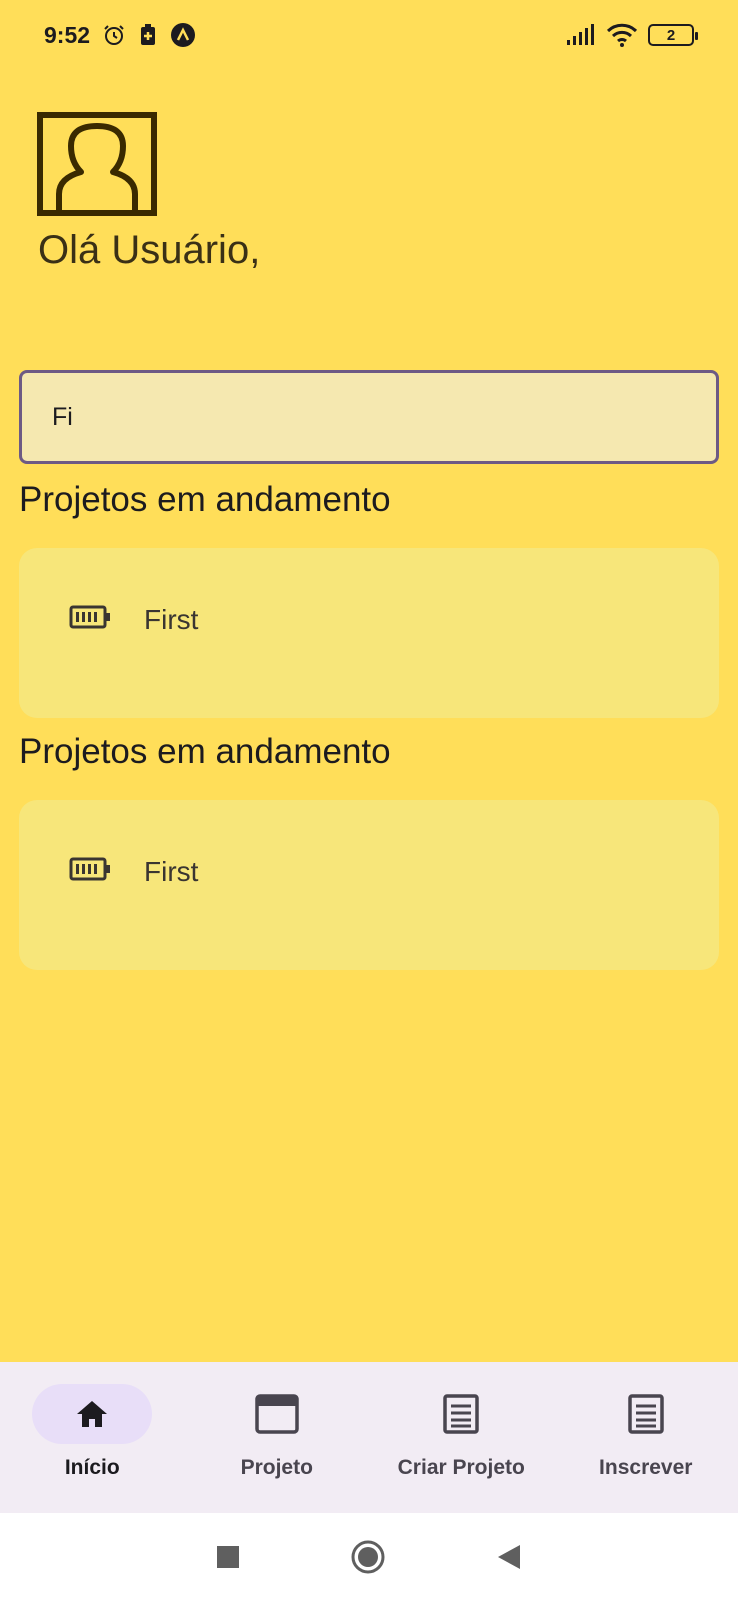  What do you see at coordinates (183, 35) in the screenshot?
I see `app-notification-icon` at bounding box center [183, 35].